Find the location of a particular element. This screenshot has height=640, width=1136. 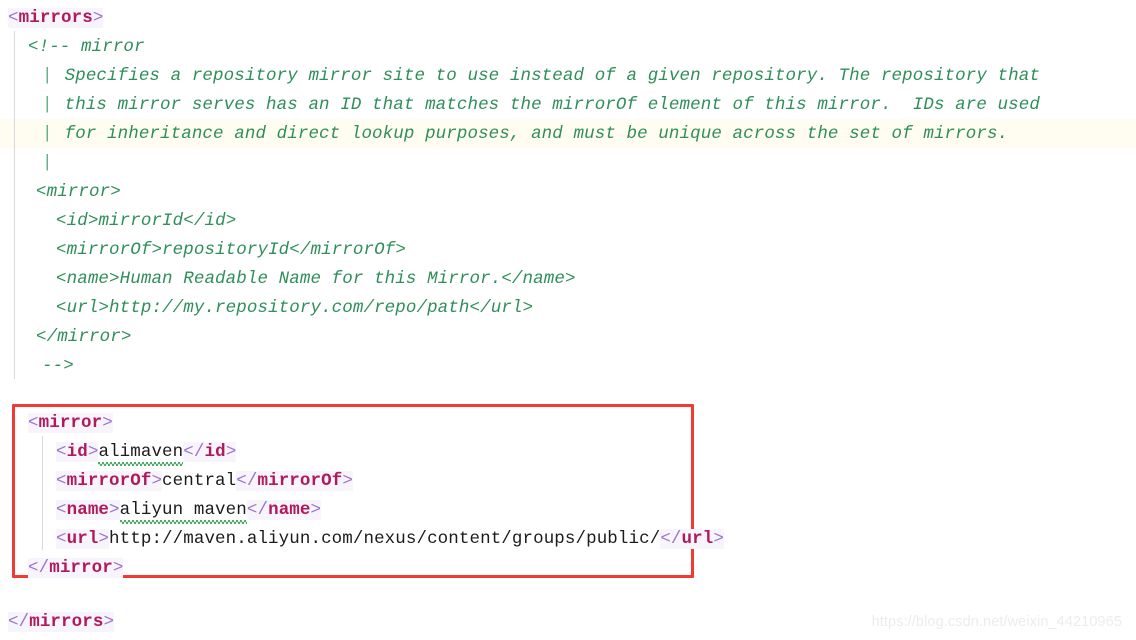

code-line-active-name: <name>aliyun maven</name> is located at coordinates (185, 510).